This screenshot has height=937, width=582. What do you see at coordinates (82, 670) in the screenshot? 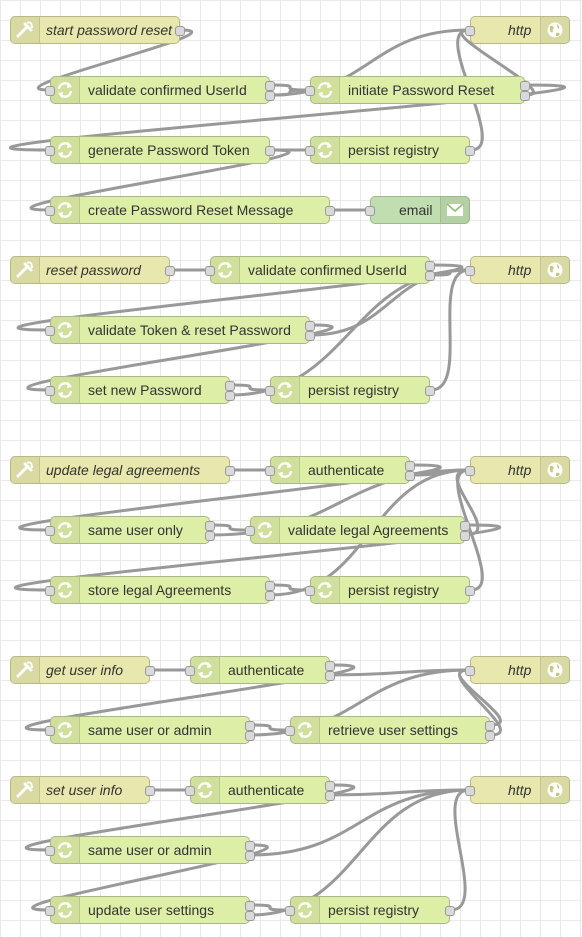
I see `inject-node: get user info` at bounding box center [82, 670].